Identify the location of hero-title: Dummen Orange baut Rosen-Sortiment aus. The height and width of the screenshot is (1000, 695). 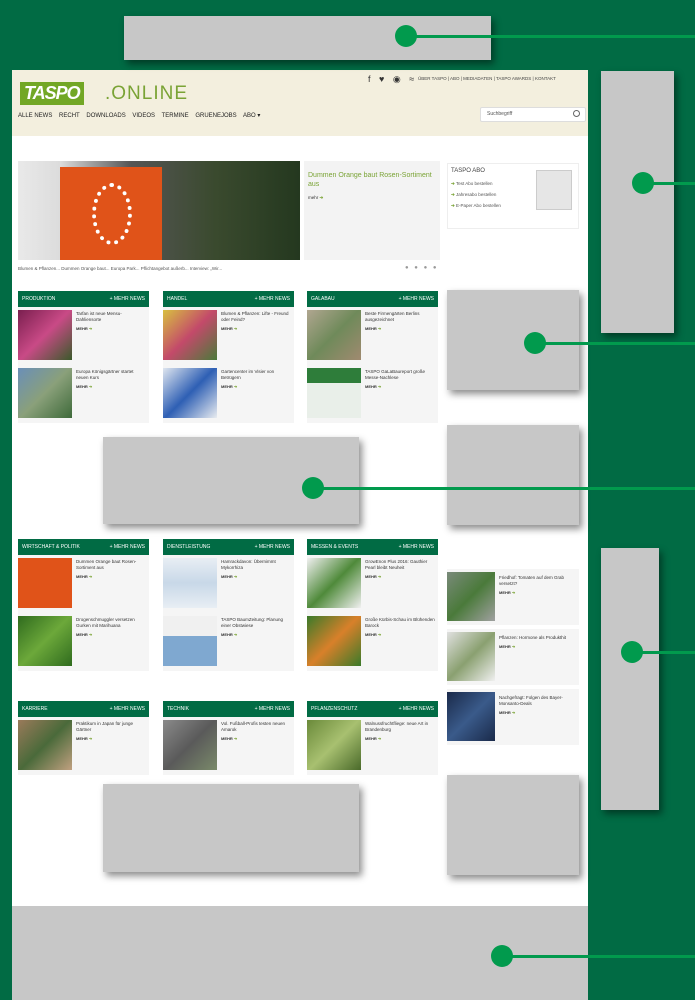
(372, 180).